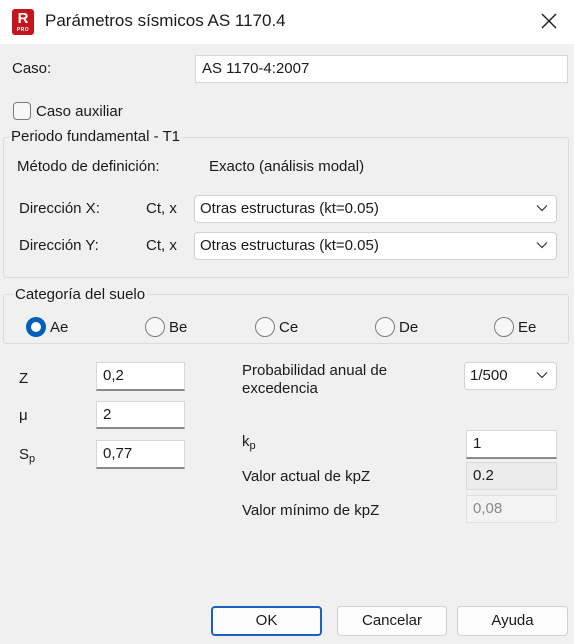 The height and width of the screenshot is (644, 574). I want to click on kpz-actual-label: Valor actual de kpZ, so click(306, 476).